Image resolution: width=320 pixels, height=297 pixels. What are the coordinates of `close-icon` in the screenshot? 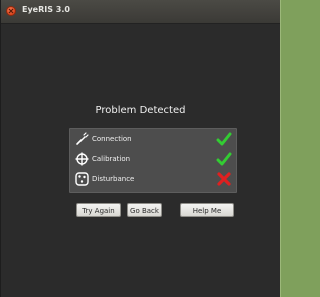 It's located at (11, 11).